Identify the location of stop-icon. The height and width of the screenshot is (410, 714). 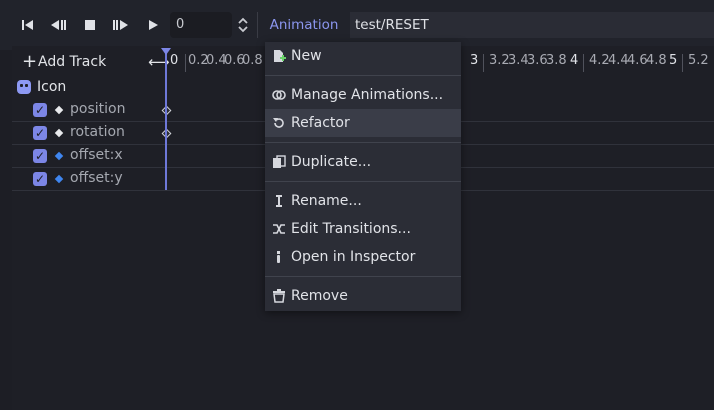
(90, 25).